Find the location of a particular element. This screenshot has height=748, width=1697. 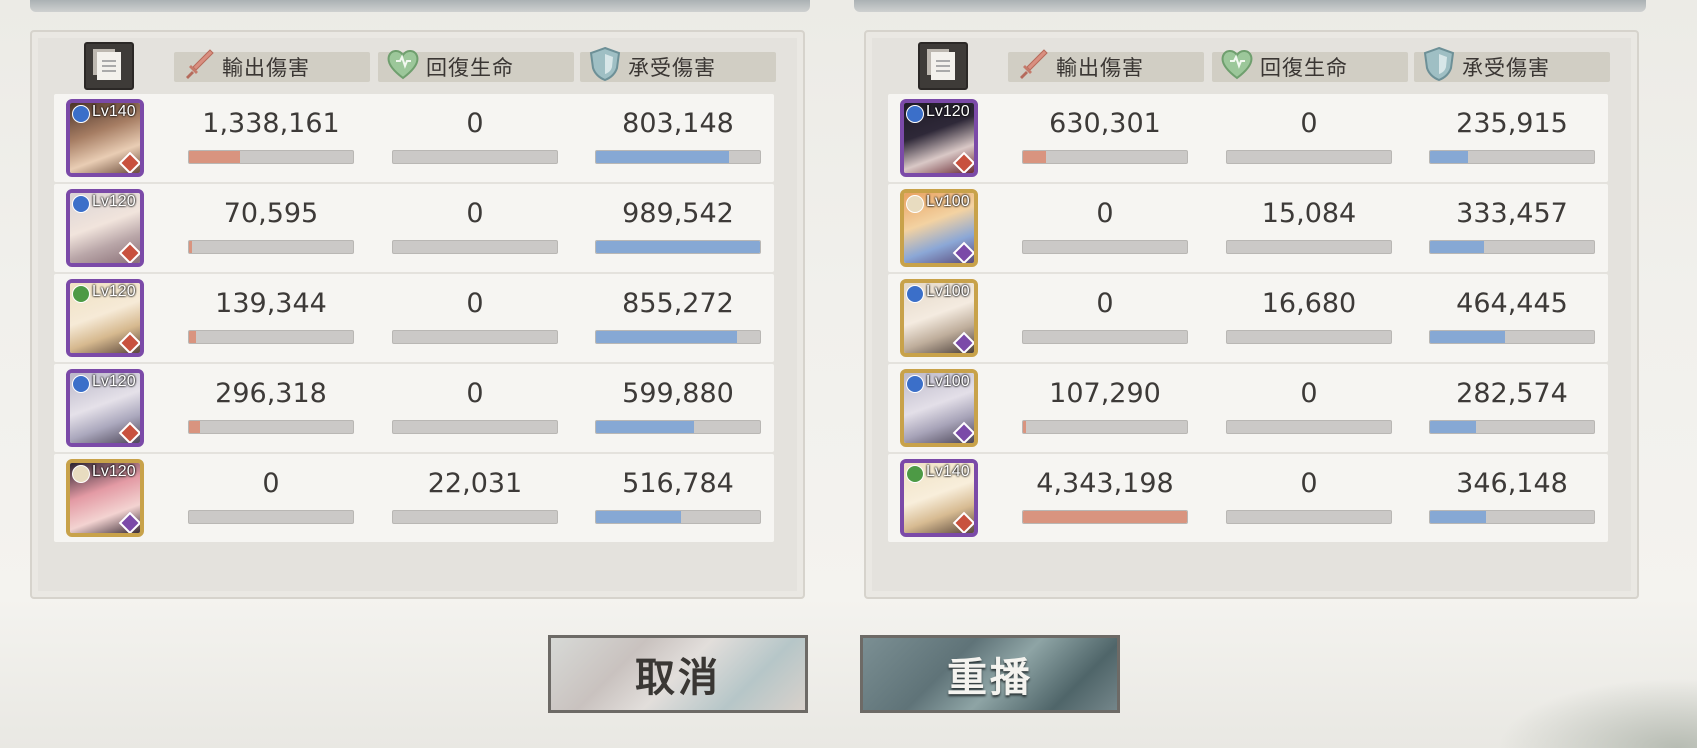

damage-dealt-value: 70,595 is located at coordinates (271, 213).